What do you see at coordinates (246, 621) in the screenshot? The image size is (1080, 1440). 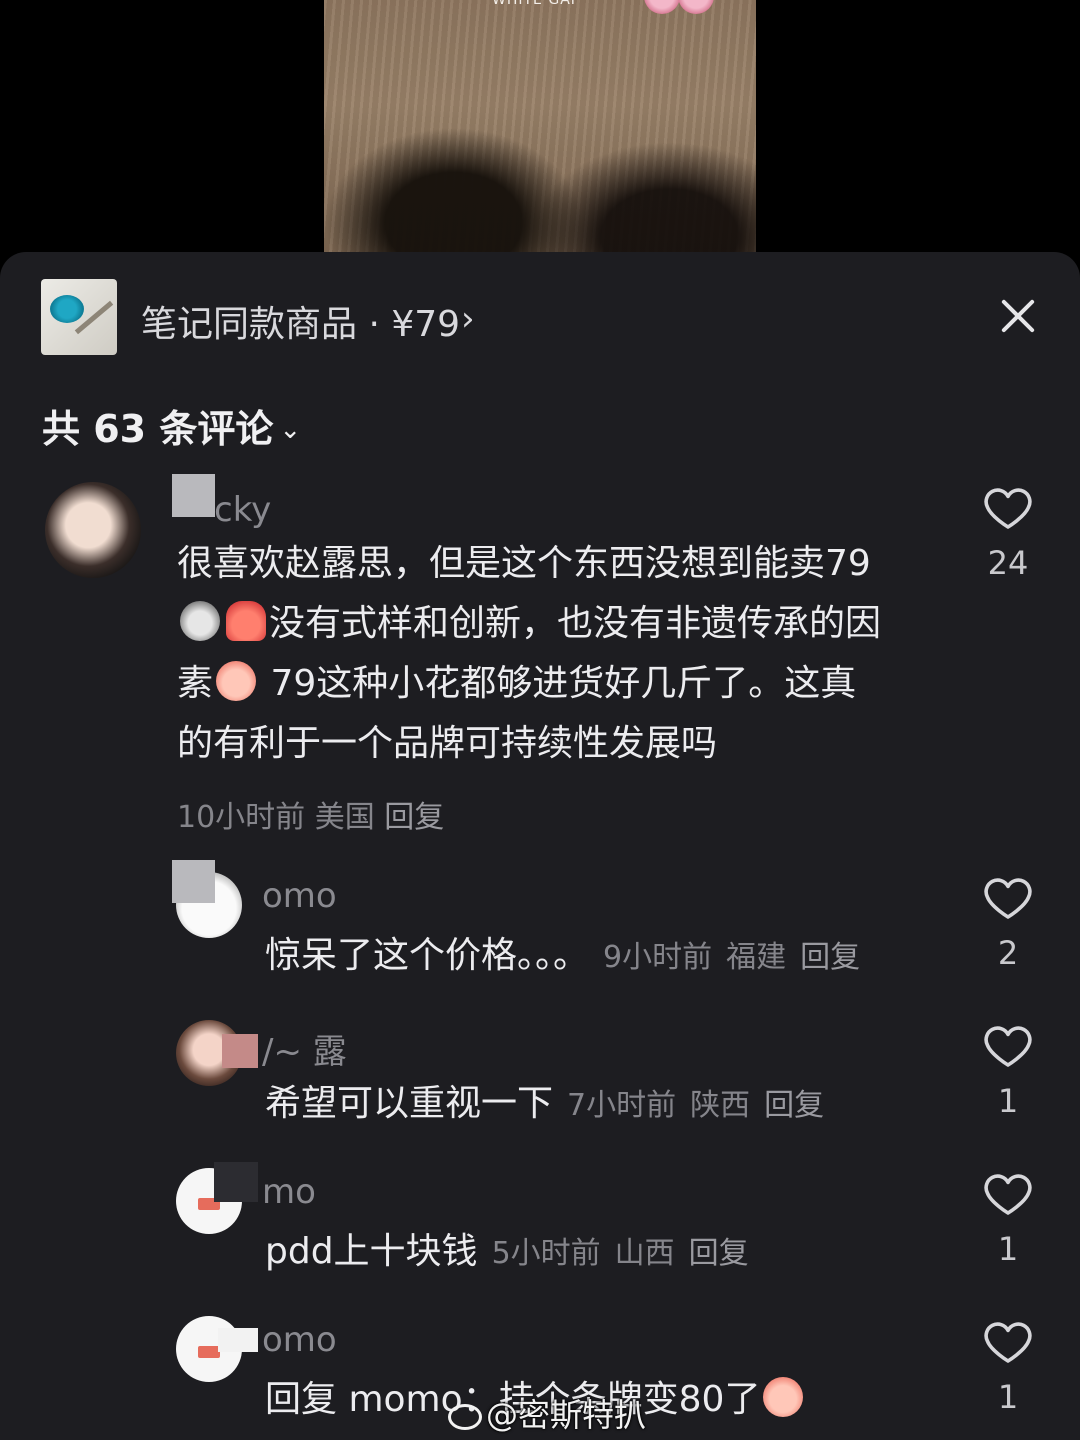 I see `pray-emoji-icon` at bounding box center [246, 621].